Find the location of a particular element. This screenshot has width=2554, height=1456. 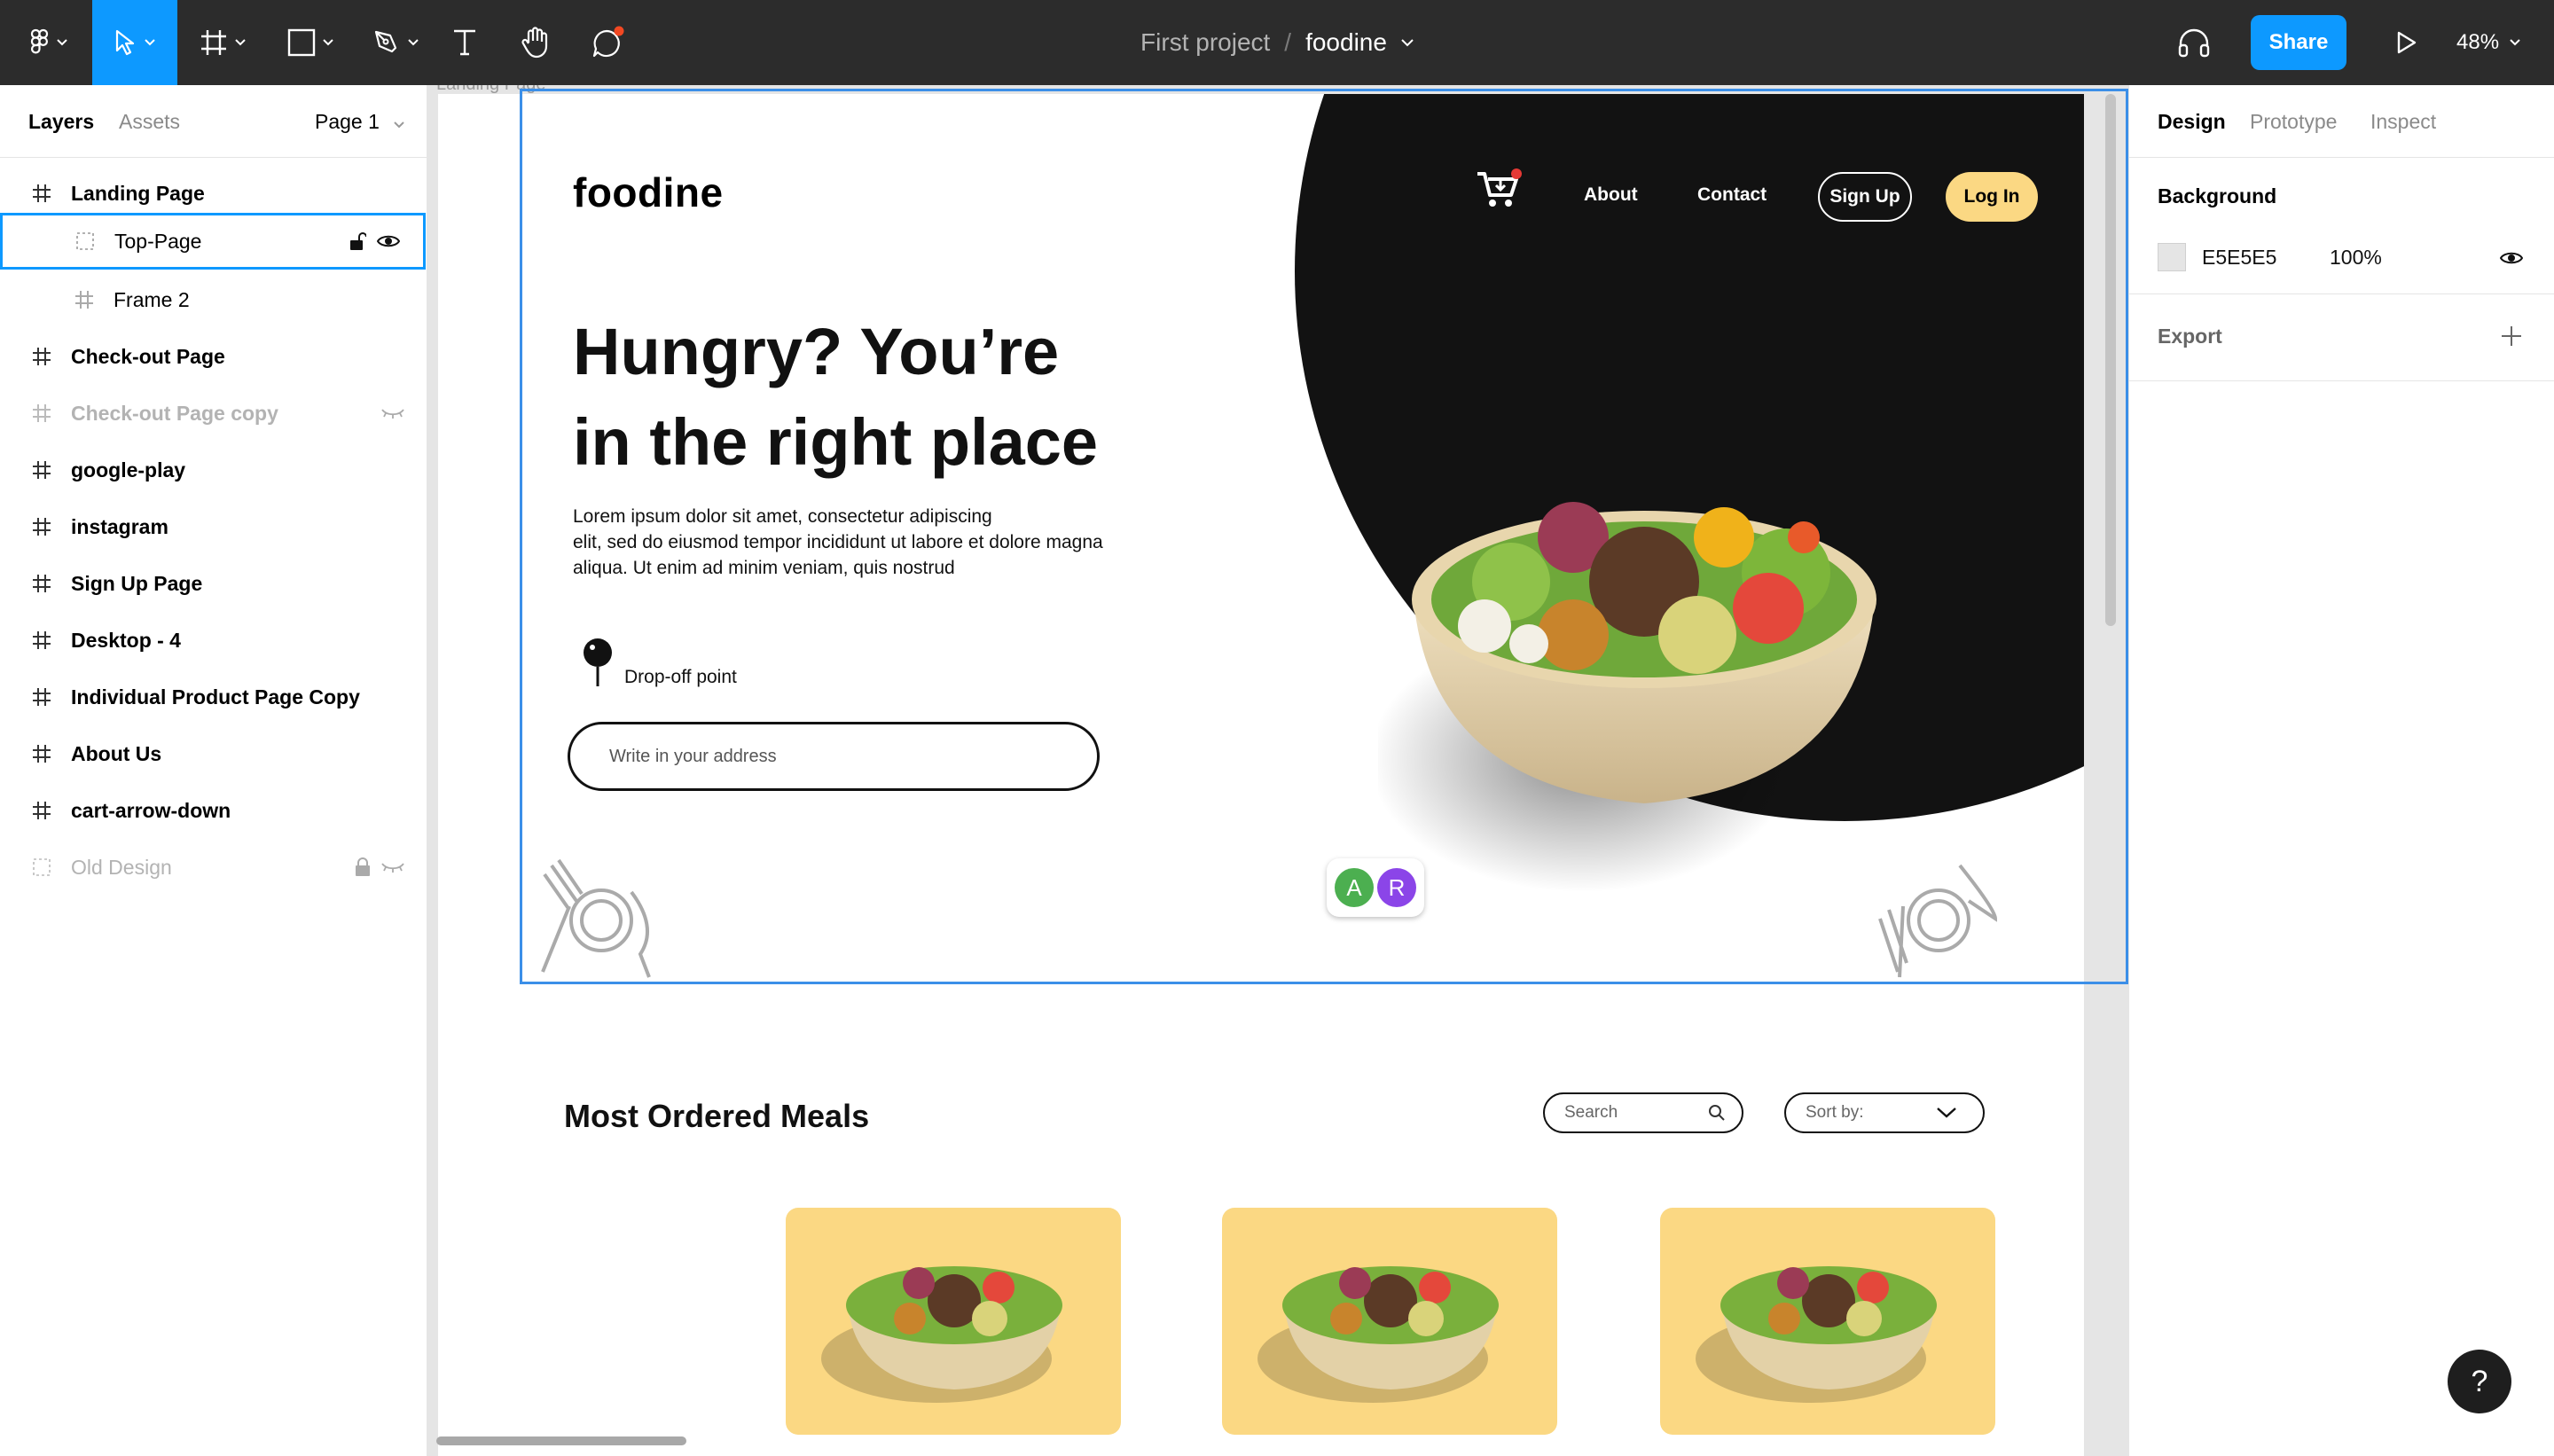

group-icon is located at coordinates (41, 867).